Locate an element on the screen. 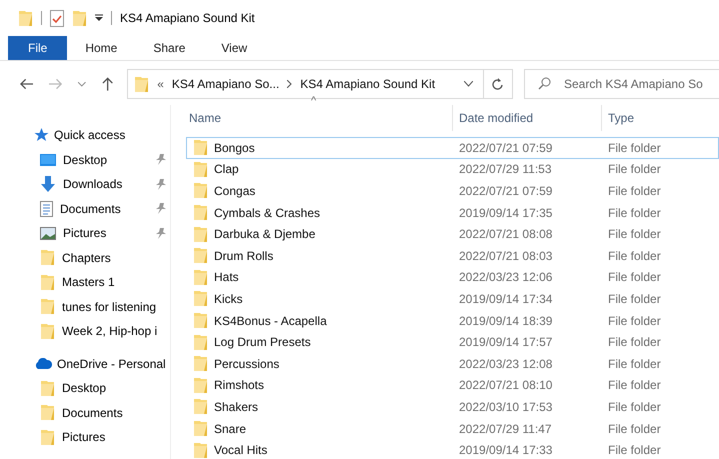 Image resolution: width=719 pixels, height=459 pixels. ribbon-tab: Home is located at coordinates (101, 48).